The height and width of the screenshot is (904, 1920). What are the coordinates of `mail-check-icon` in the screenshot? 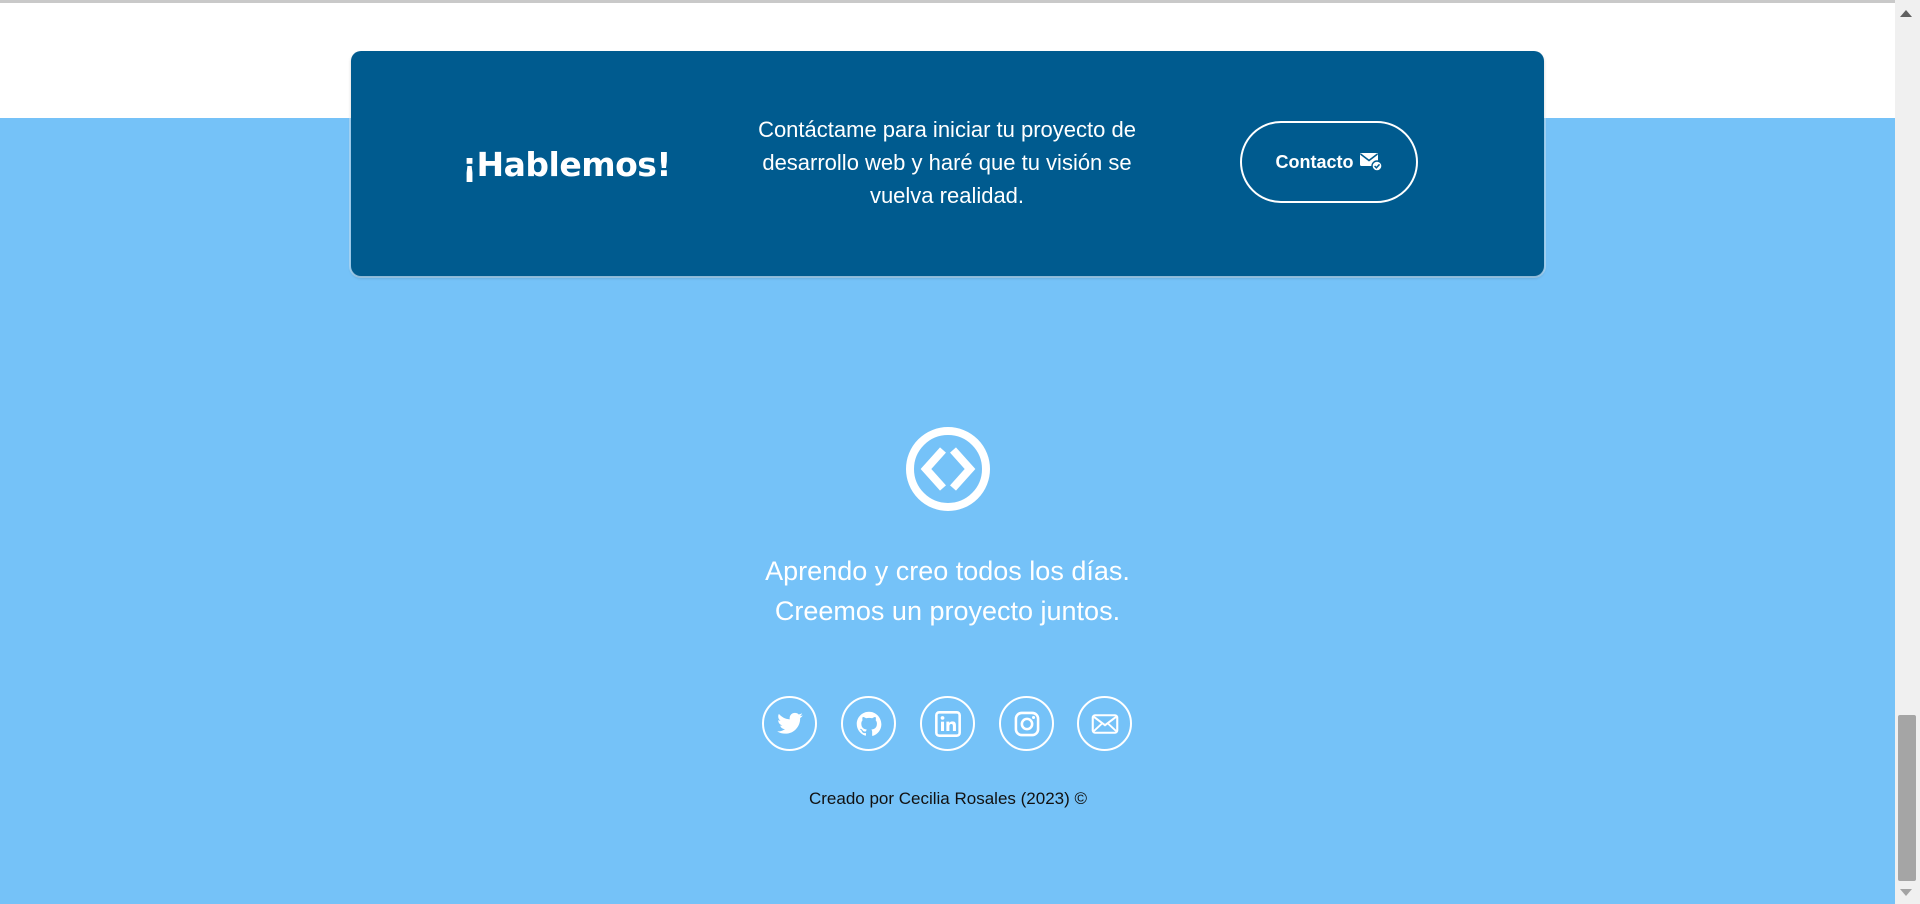 It's located at (1371, 161).